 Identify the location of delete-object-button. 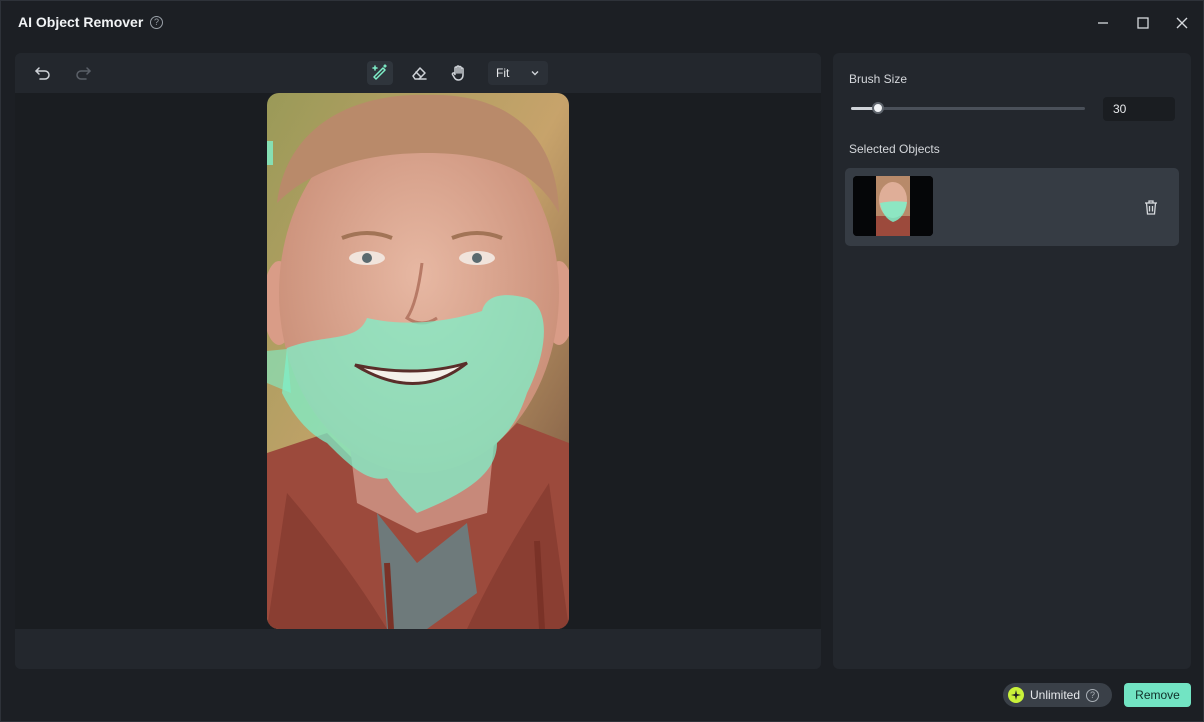
(1151, 207).